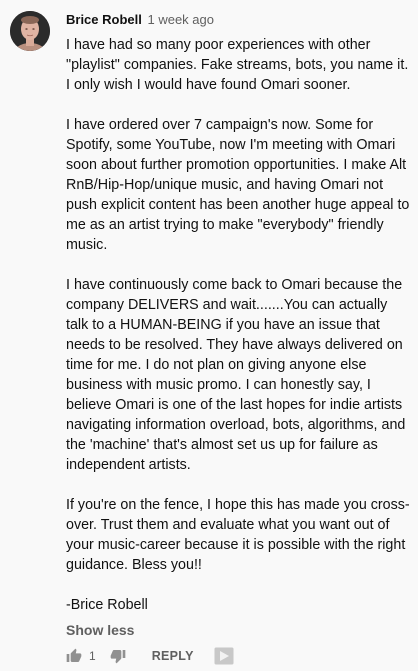  I want to click on comment-actions: 1 REPLY, so click(150, 656).